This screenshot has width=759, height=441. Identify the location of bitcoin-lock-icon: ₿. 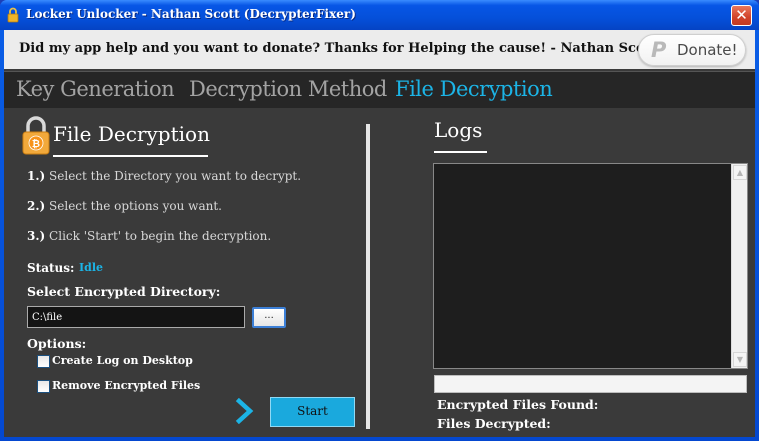
(36, 135).